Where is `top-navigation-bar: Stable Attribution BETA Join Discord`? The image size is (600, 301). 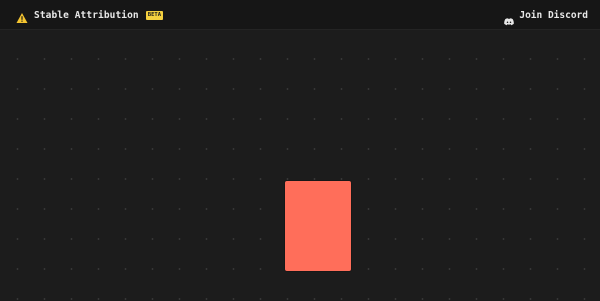 top-navigation-bar: Stable Attribution BETA Join Discord is located at coordinates (300, 15).